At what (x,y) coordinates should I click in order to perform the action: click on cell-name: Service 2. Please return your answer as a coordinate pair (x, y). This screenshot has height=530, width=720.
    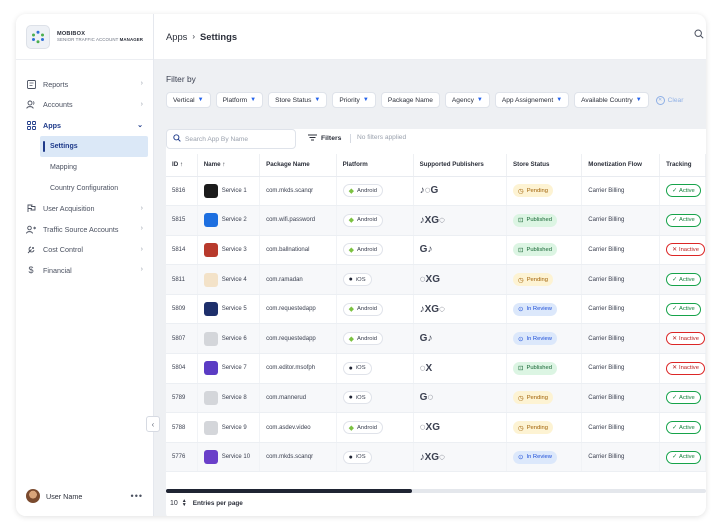
    Looking at the image, I should click on (229, 220).